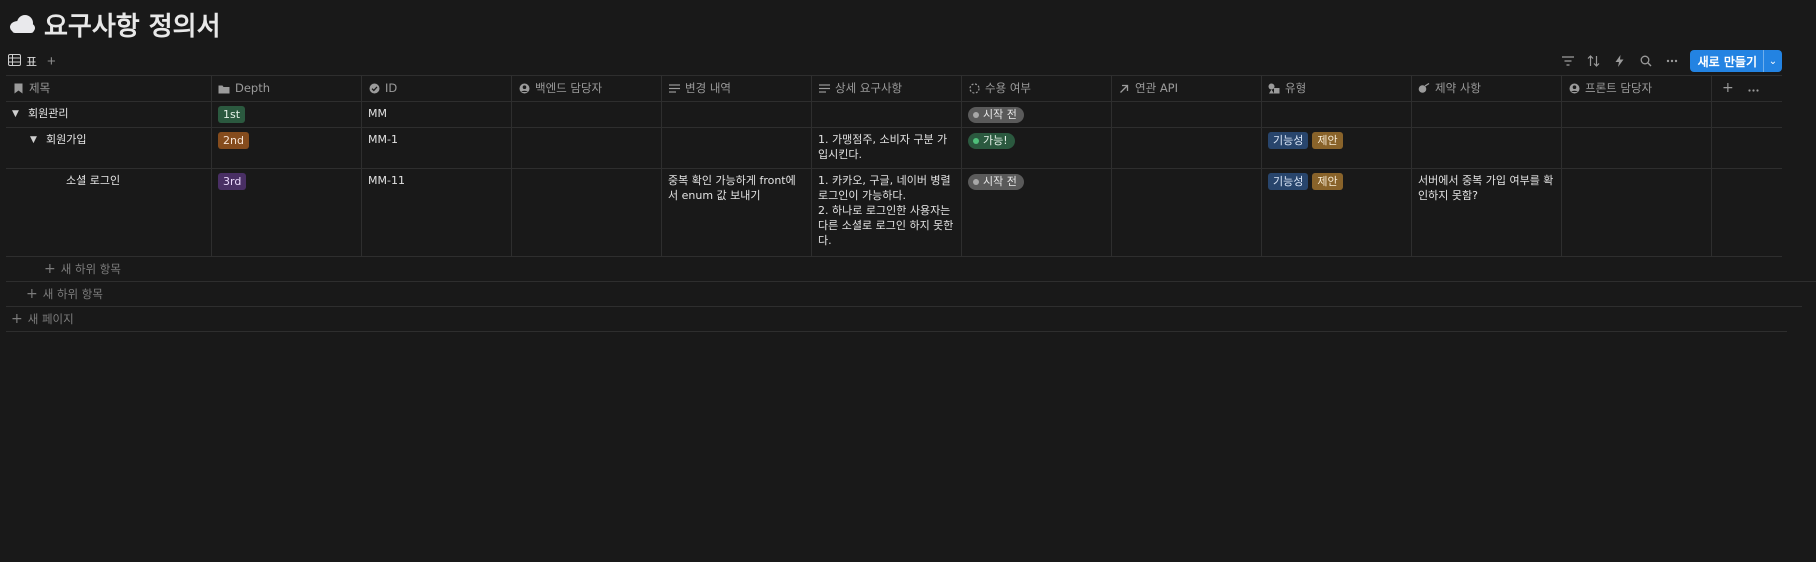 The width and height of the screenshot is (1816, 562). What do you see at coordinates (886, 225) in the screenshot?
I see `detail-line: 2. 하나로 로그인한 사용자는 다른 소셜로 로그인 하지 못한다.` at bounding box center [886, 225].